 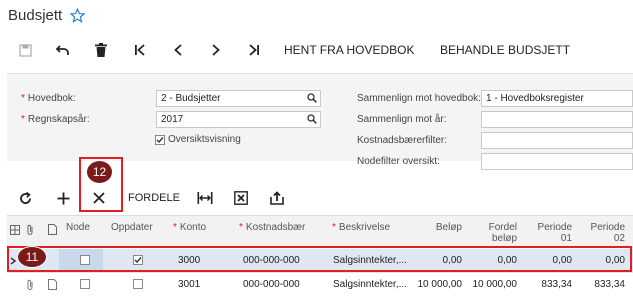 What do you see at coordinates (547, 284) in the screenshot?
I see `periode-01-cell: 833,34` at bounding box center [547, 284].